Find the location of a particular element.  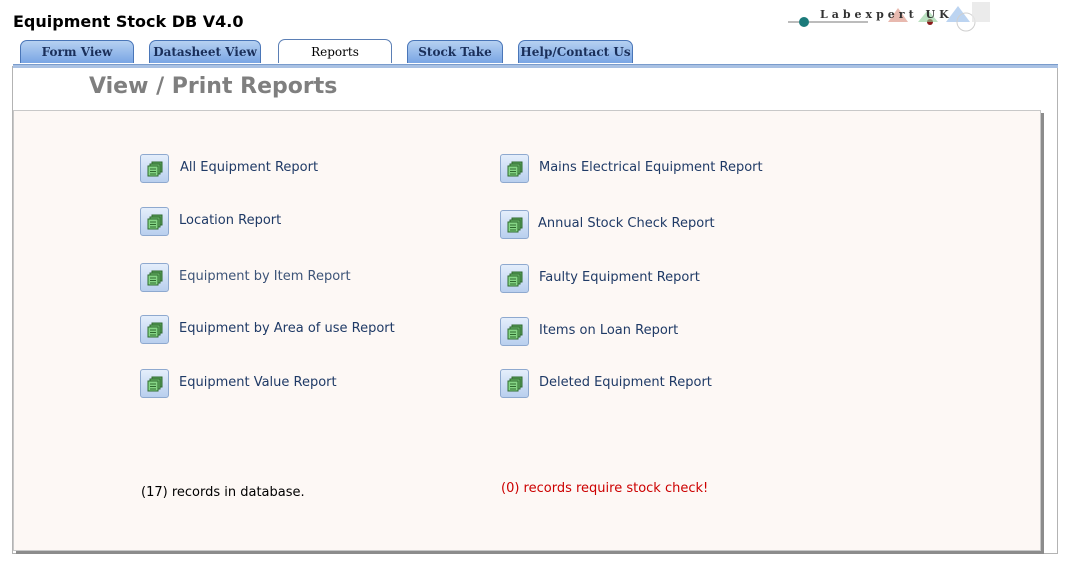

faulty-equipment-report-button is located at coordinates (514, 278).